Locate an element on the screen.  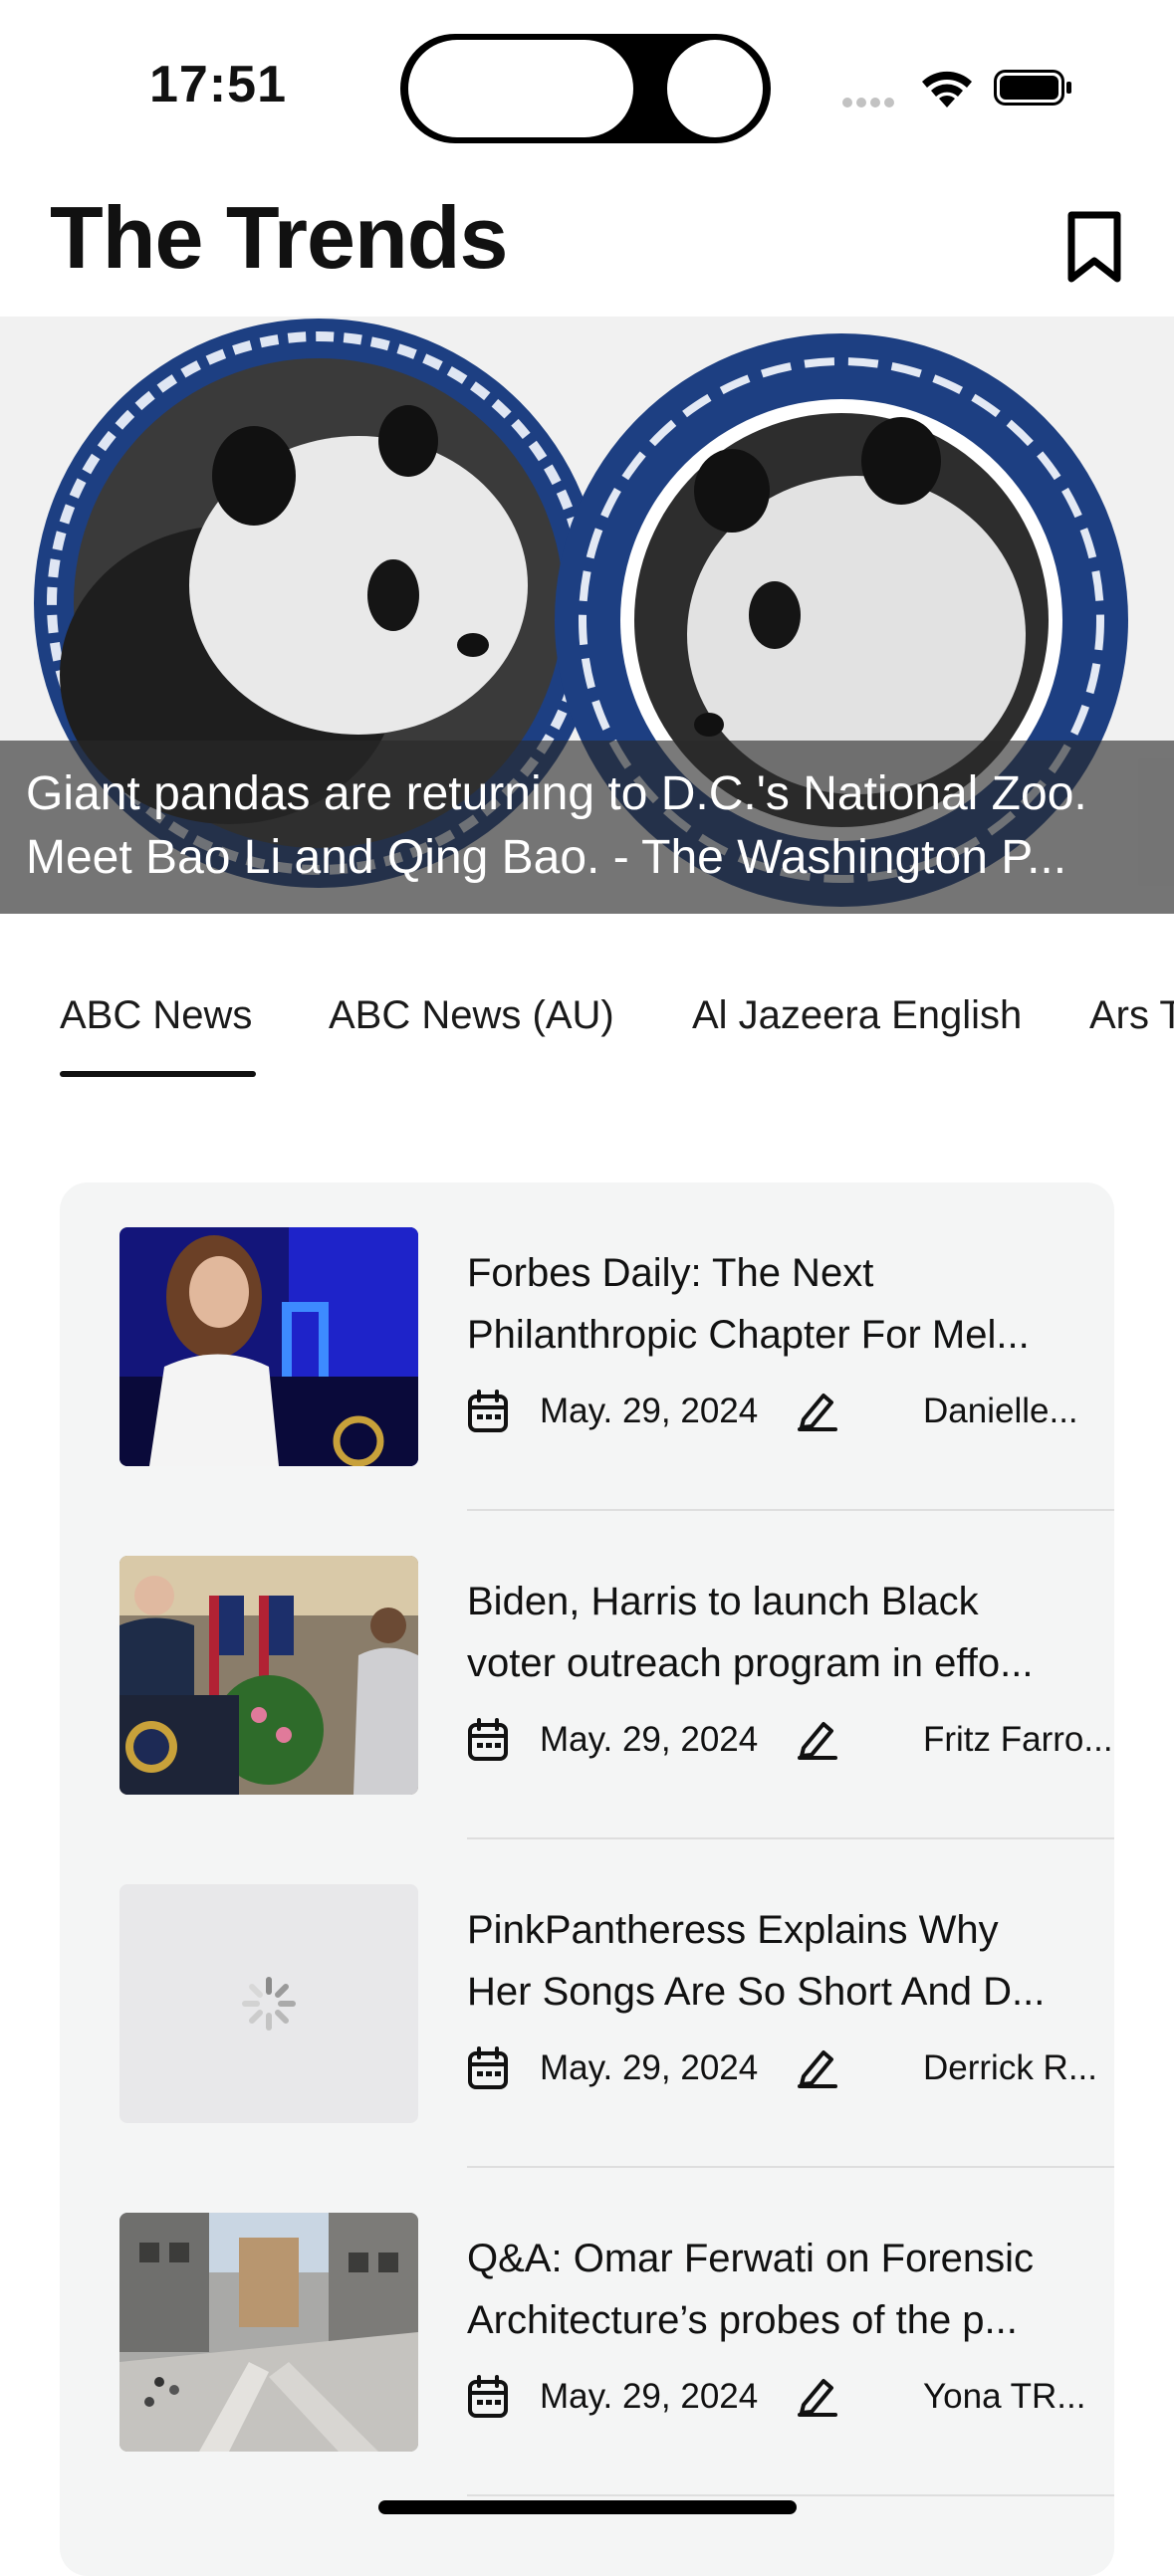
dynamic-island is located at coordinates (585, 88).